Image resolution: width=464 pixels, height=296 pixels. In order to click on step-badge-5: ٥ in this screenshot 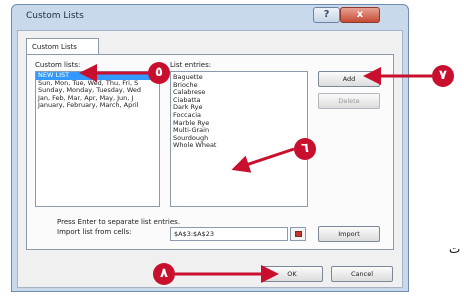, I will do `click(159, 73)`.